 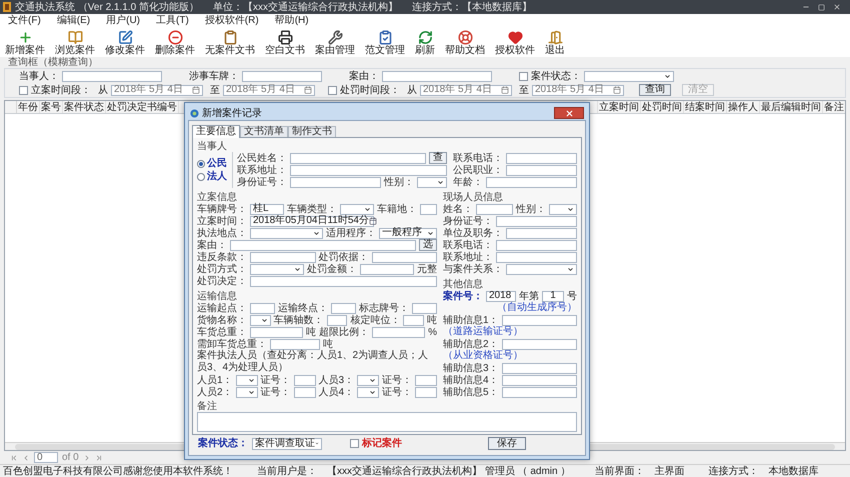 I want to click on unit-label: %, so click(x=432, y=332).